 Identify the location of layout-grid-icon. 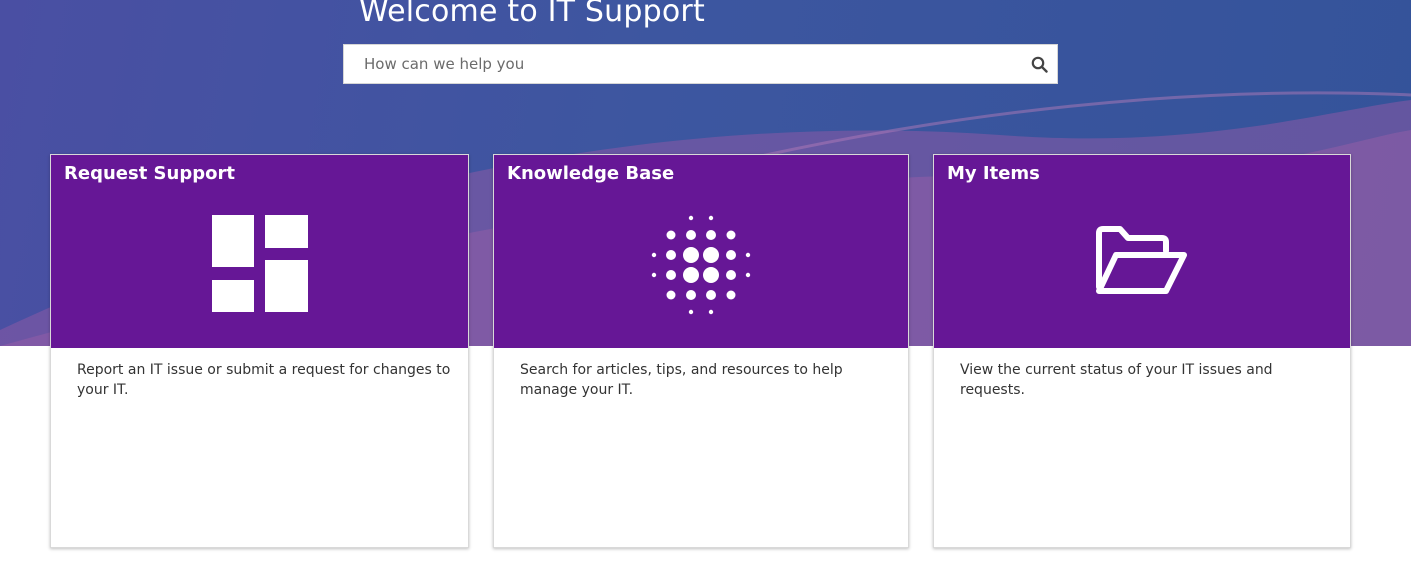
(259, 266).